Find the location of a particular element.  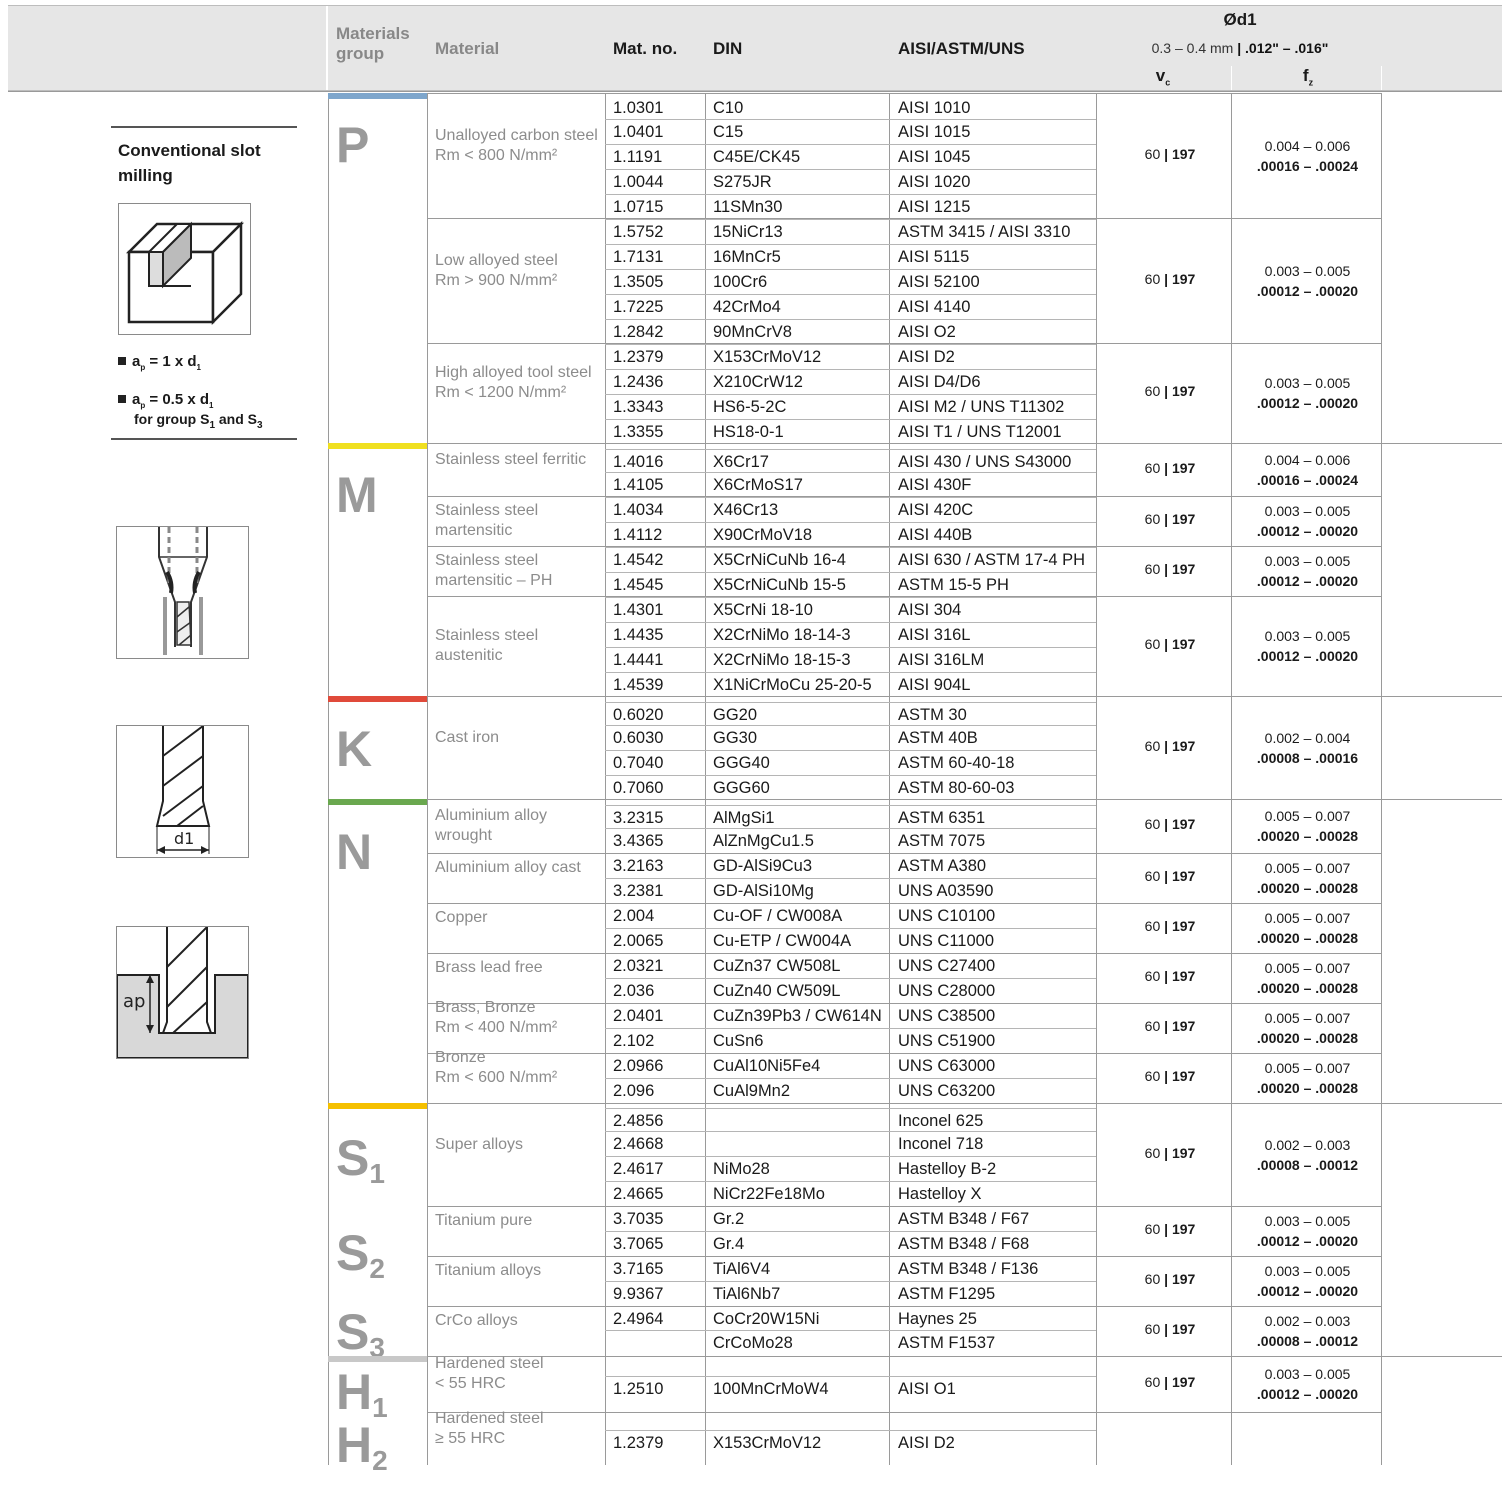

group-letter: M is located at coordinates (357, 495).